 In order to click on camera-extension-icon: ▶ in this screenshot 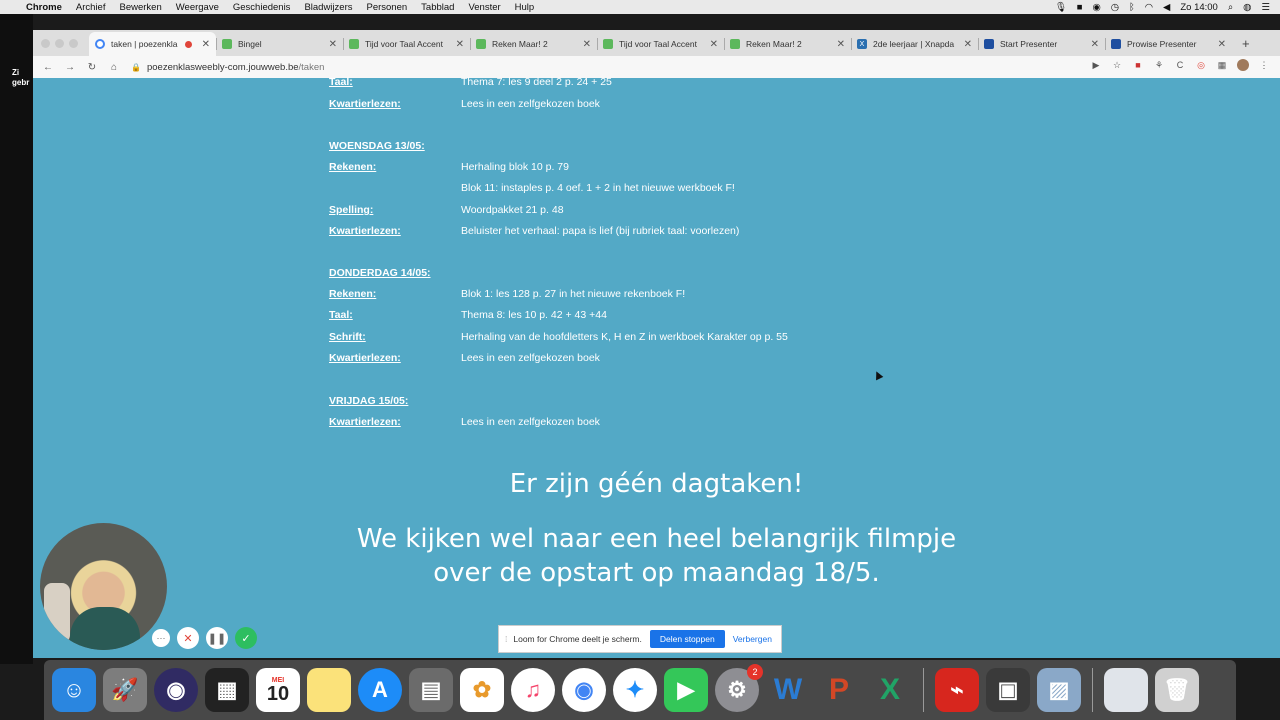, I will do `click(1096, 65)`.